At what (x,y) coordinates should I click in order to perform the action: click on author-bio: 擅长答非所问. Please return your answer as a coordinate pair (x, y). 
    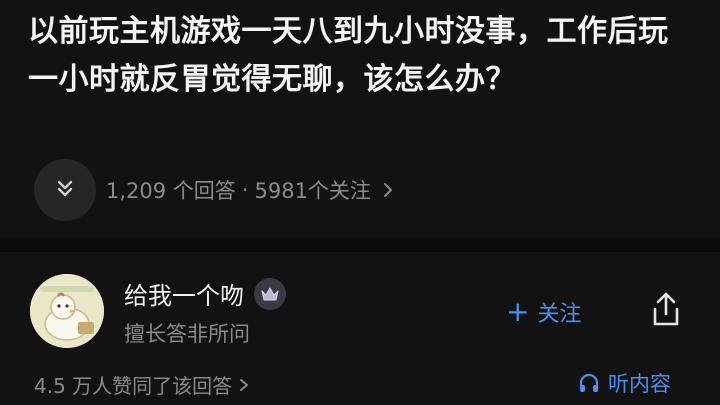
    Looking at the image, I should click on (187, 334).